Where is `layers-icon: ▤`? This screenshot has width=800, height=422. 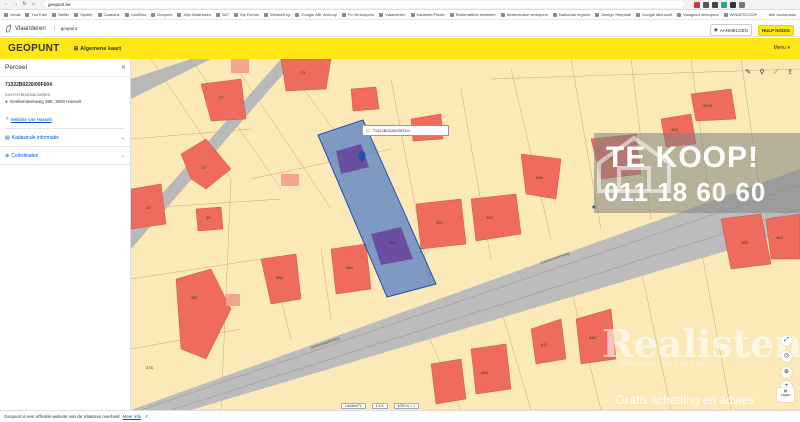 layers-icon: ▤ is located at coordinates (7, 137).